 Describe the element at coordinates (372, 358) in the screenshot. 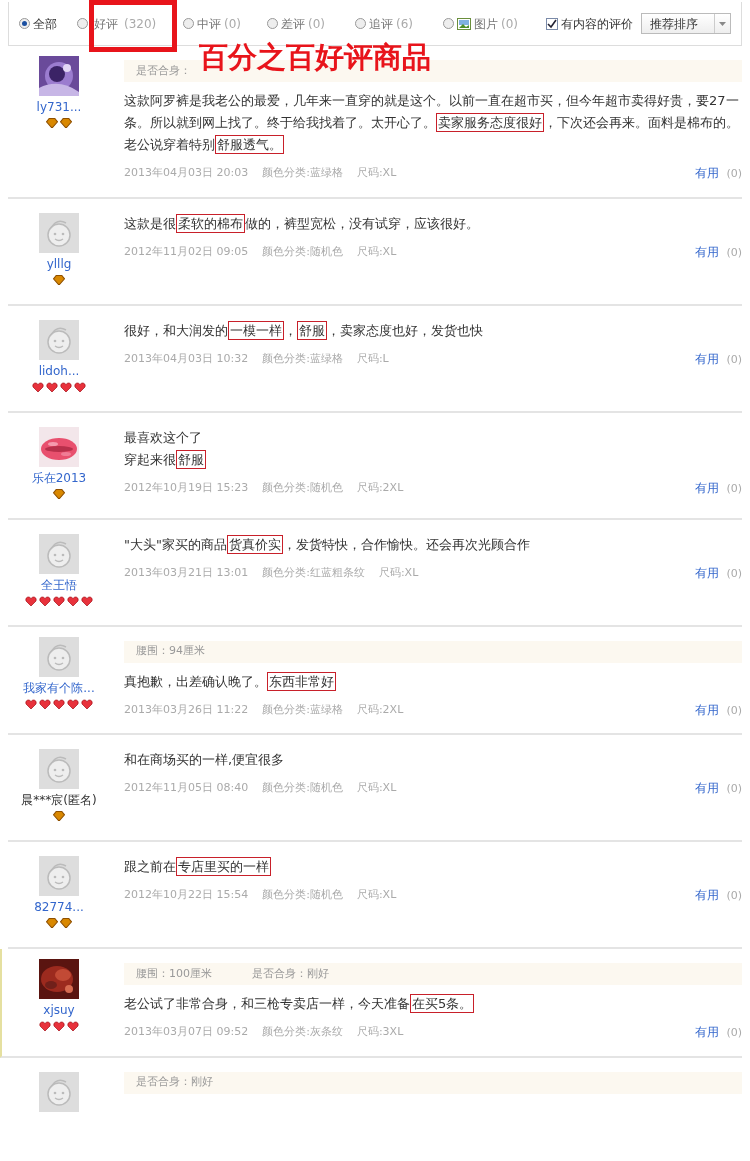

I see `size-option: 尺码:L` at that location.